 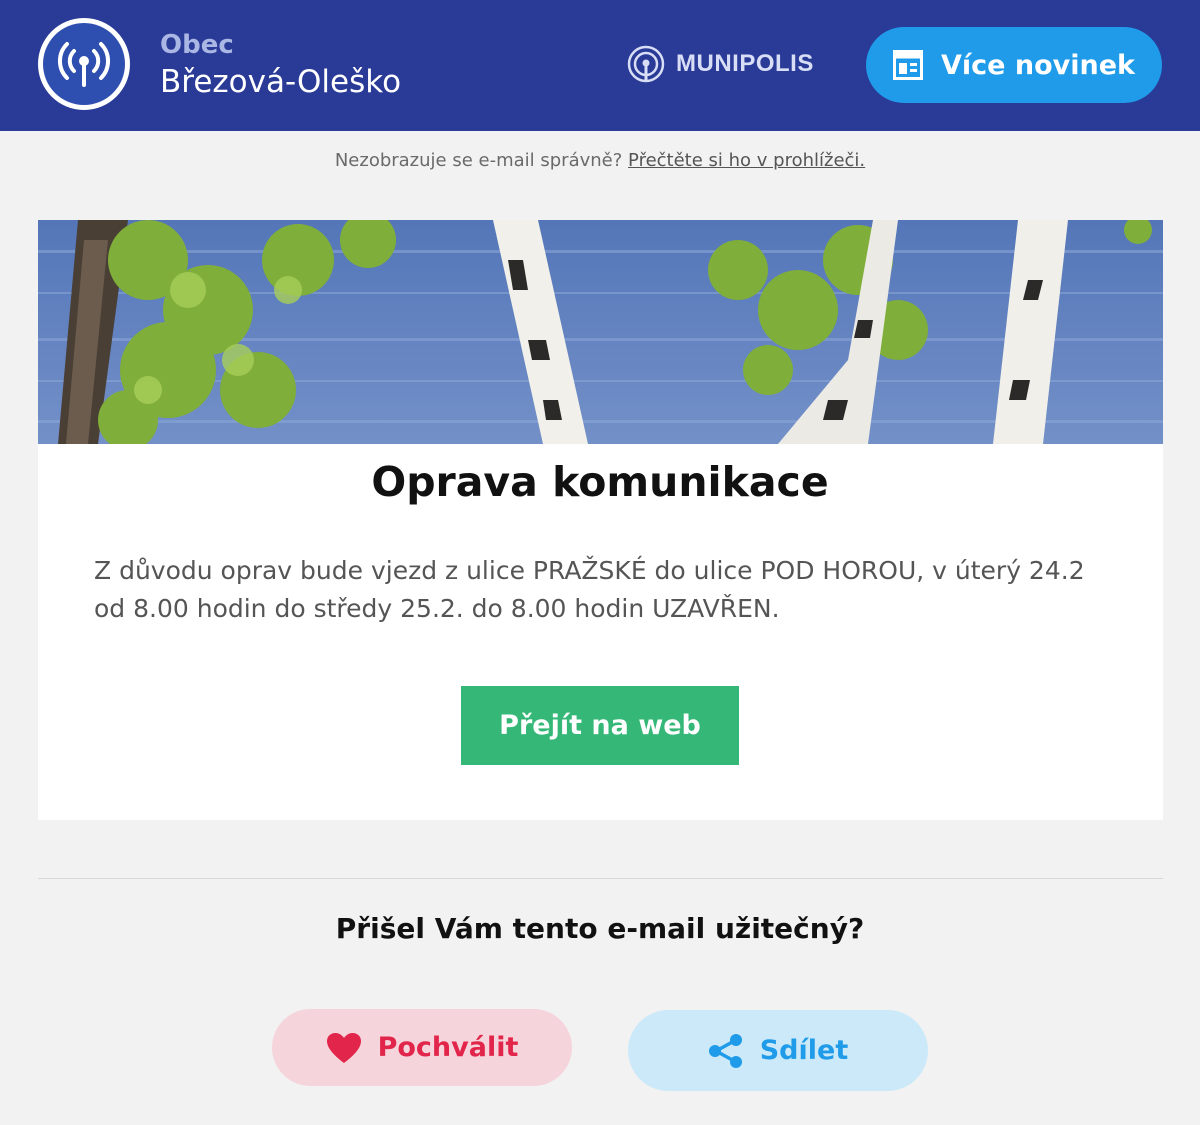 I want to click on radio-broadcast-icon, so click(x=84, y=64).